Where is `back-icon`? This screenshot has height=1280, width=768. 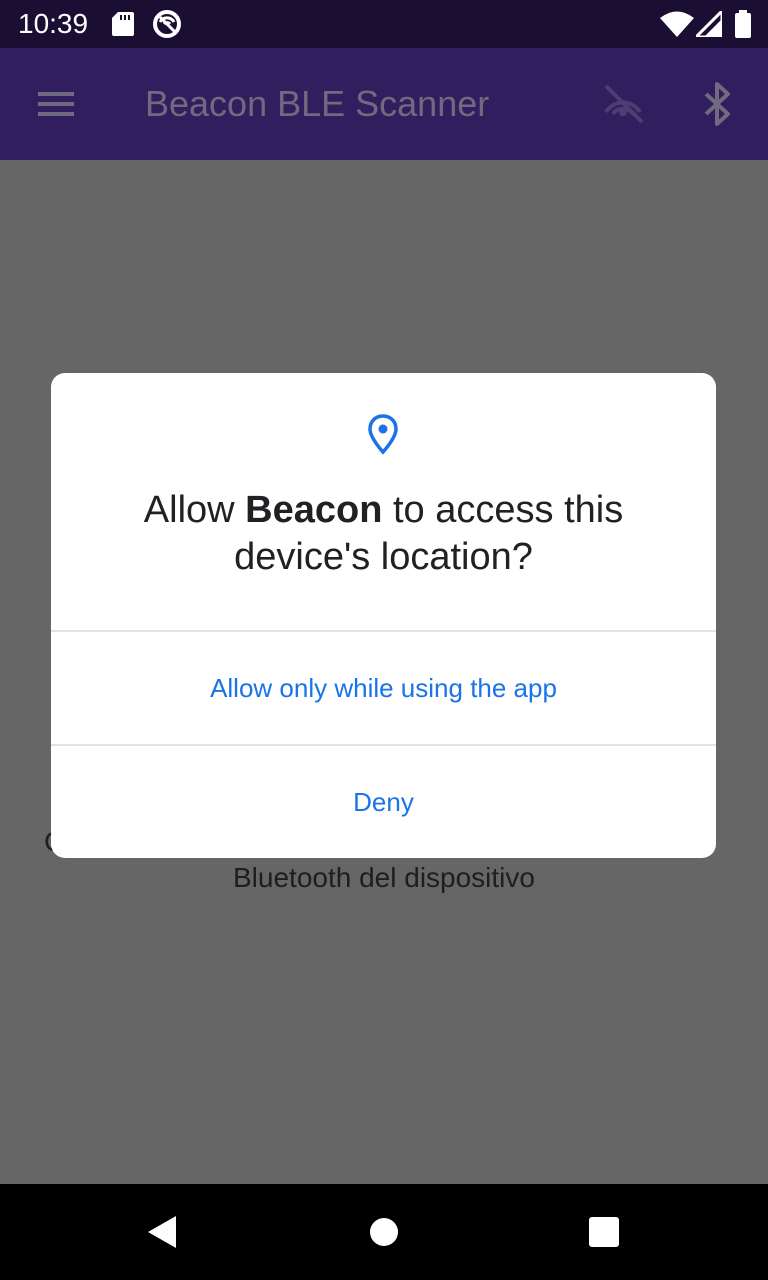
back-icon is located at coordinates (161, 1234).